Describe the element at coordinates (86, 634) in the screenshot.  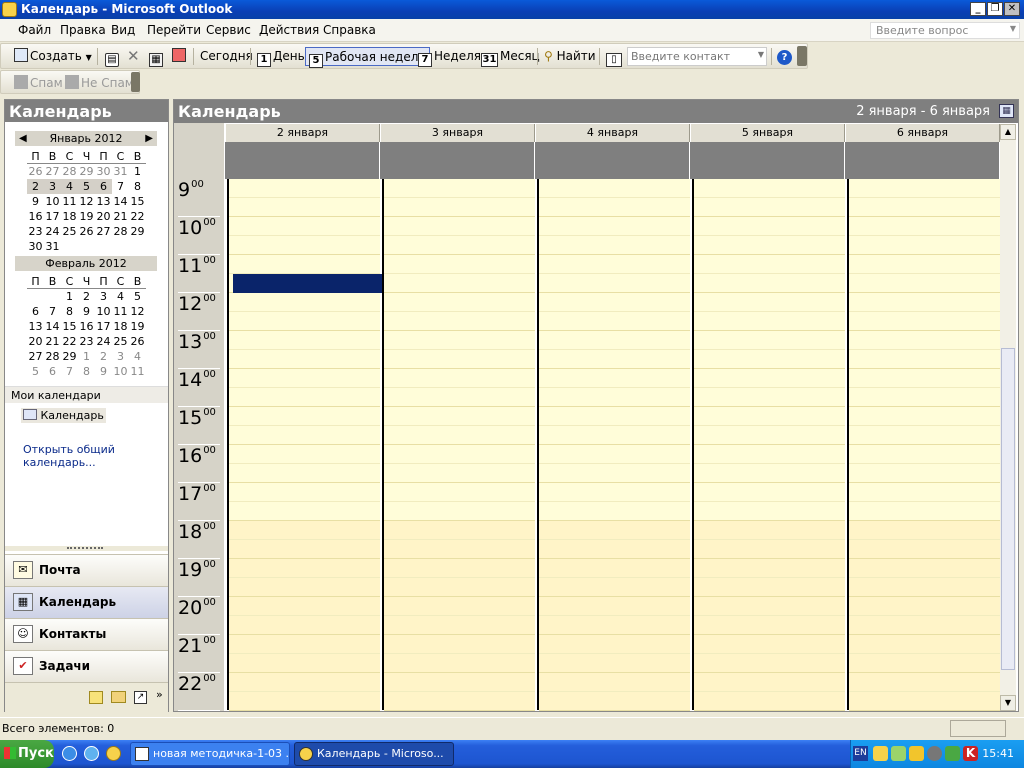
I see `nav-contacts-button: ☺ Контакты` at that location.